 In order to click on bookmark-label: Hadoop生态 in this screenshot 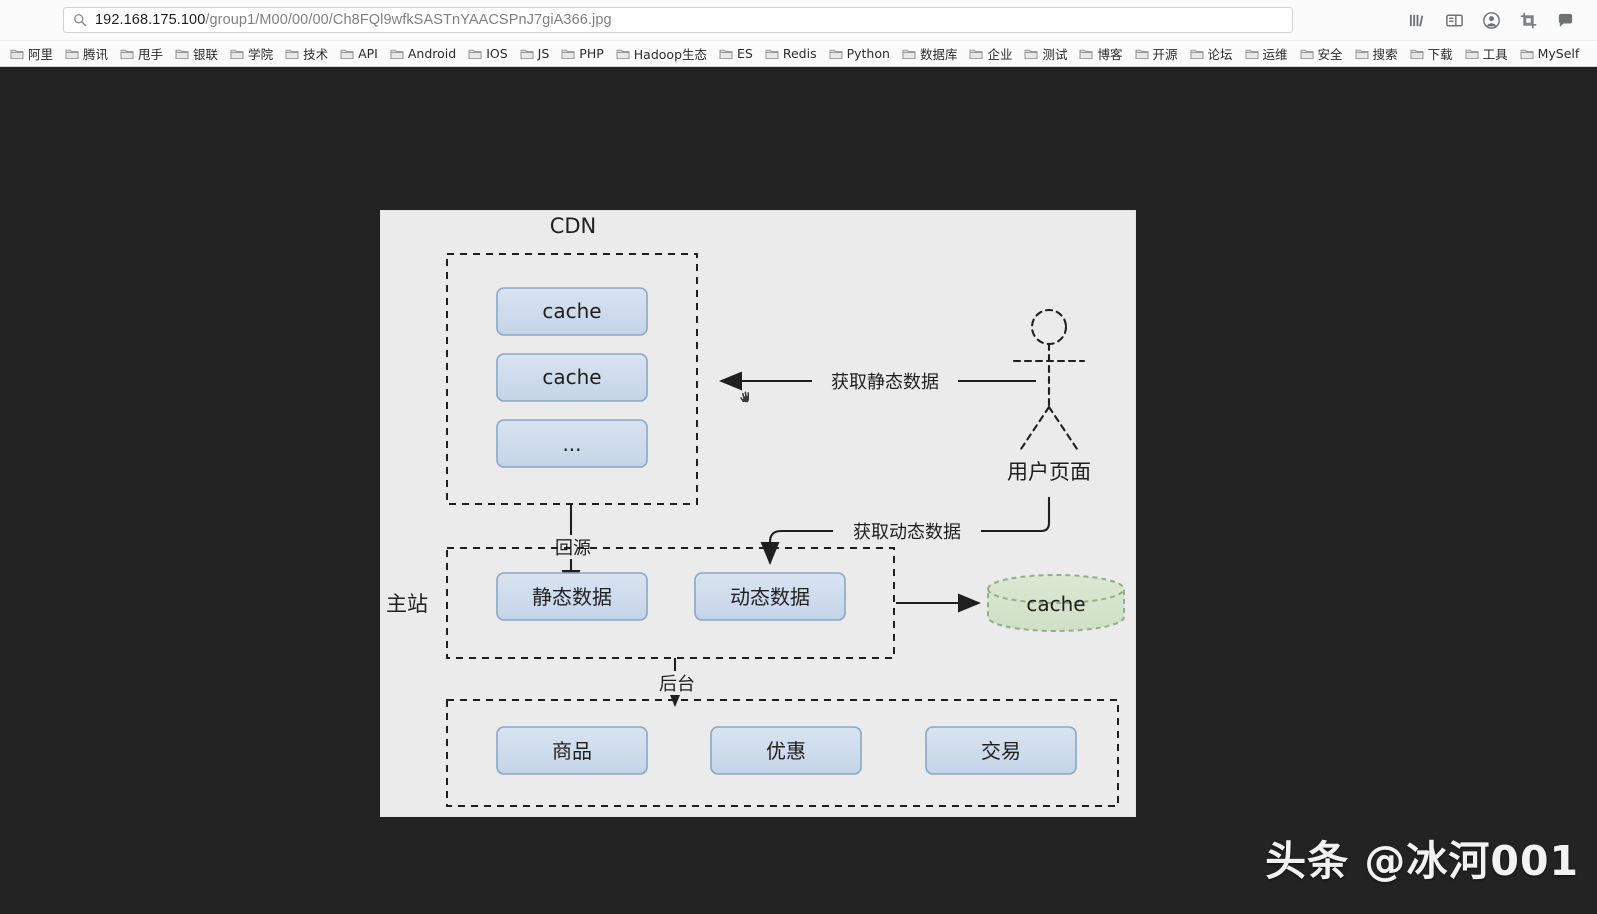, I will do `click(670, 54)`.